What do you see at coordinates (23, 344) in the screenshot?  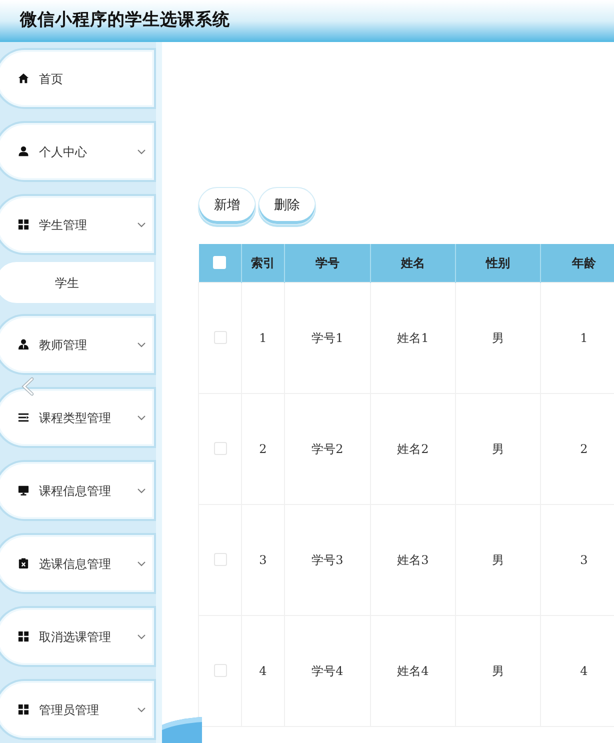 I see `person-icon` at bounding box center [23, 344].